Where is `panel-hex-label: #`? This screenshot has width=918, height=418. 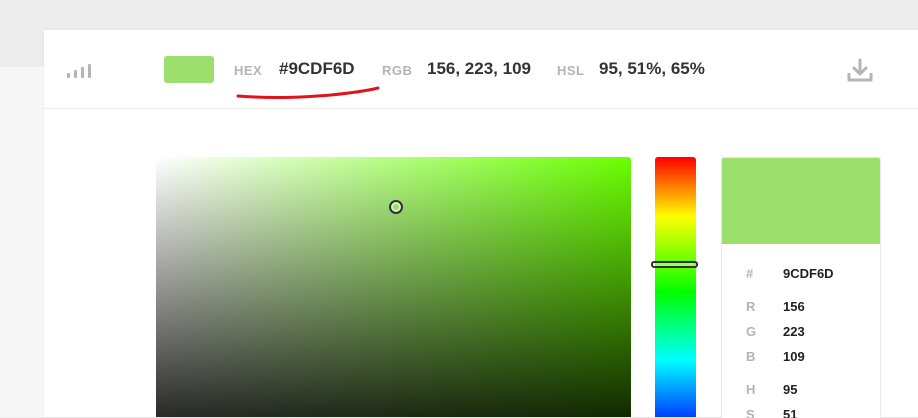 panel-hex-label: # is located at coordinates (750, 273).